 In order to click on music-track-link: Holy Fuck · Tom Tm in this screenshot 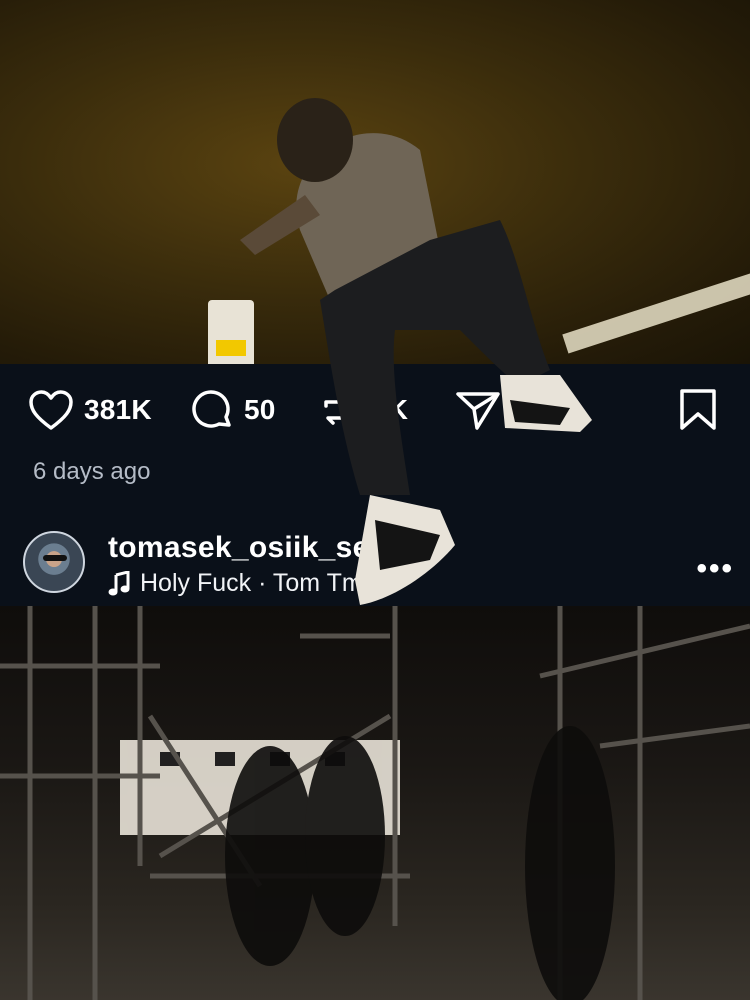, I will do `click(235, 583)`.